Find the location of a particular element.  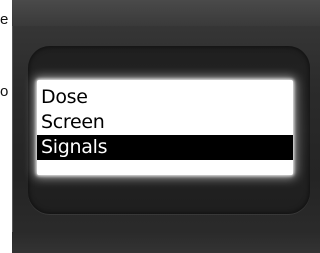

menu-item-screen: Screen is located at coordinates (165, 122).